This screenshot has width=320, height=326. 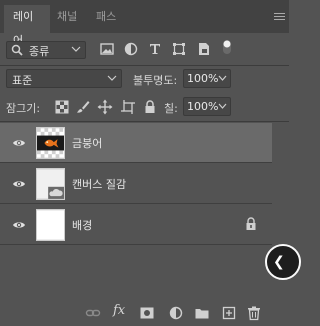 What do you see at coordinates (128, 107) in the screenshot?
I see `lock-artboard-icon` at bounding box center [128, 107].